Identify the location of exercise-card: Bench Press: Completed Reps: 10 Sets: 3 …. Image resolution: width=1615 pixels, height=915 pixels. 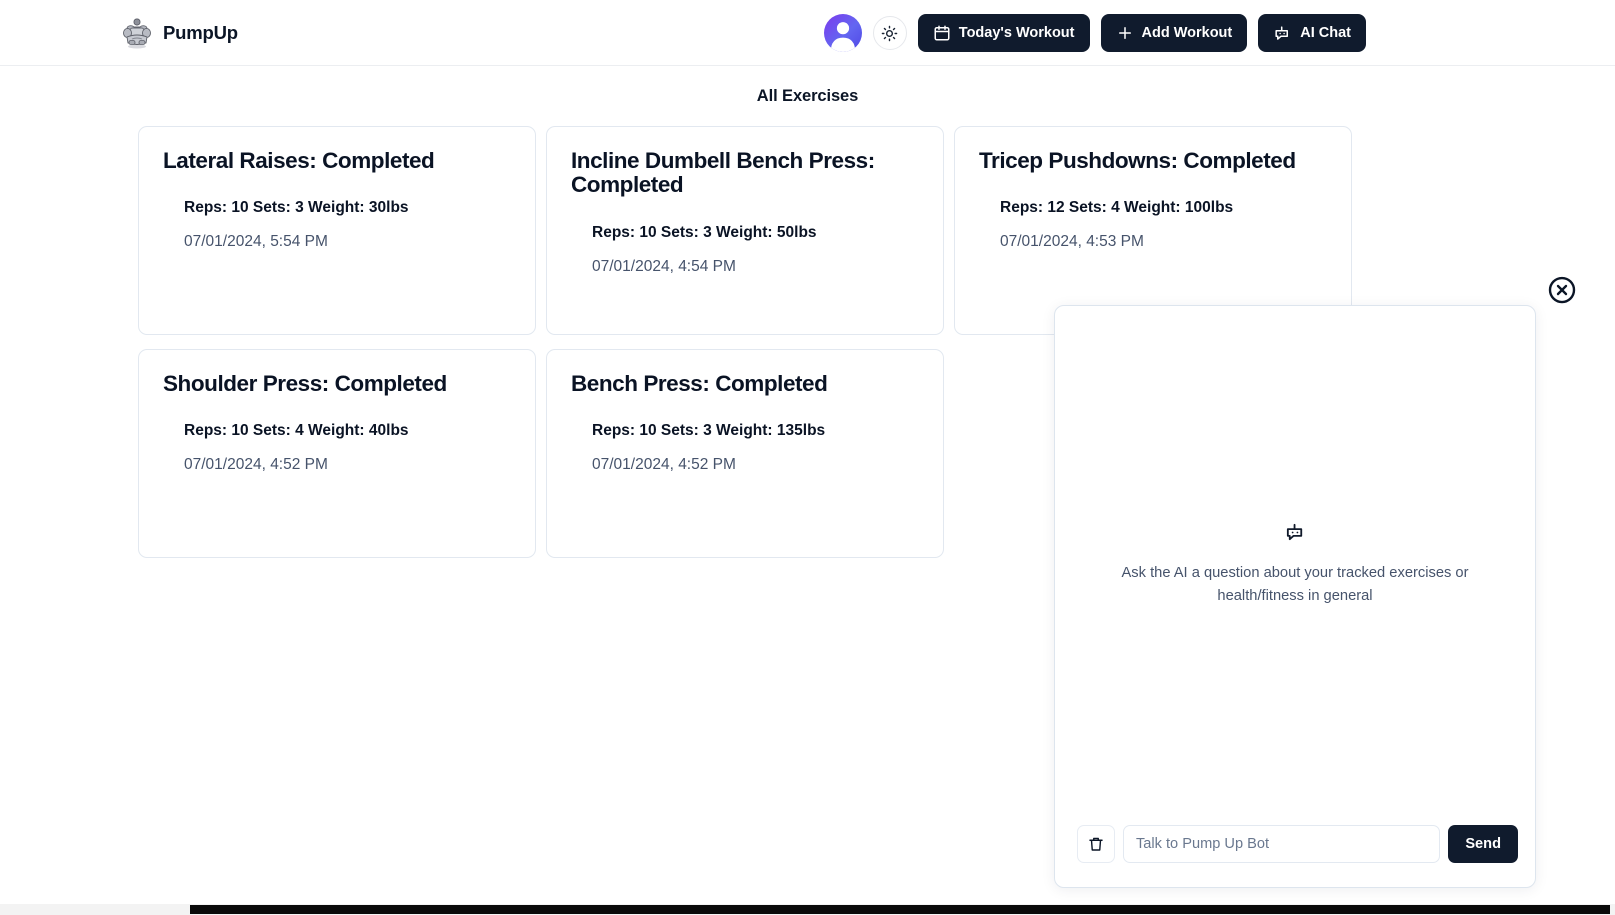
(745, 453).